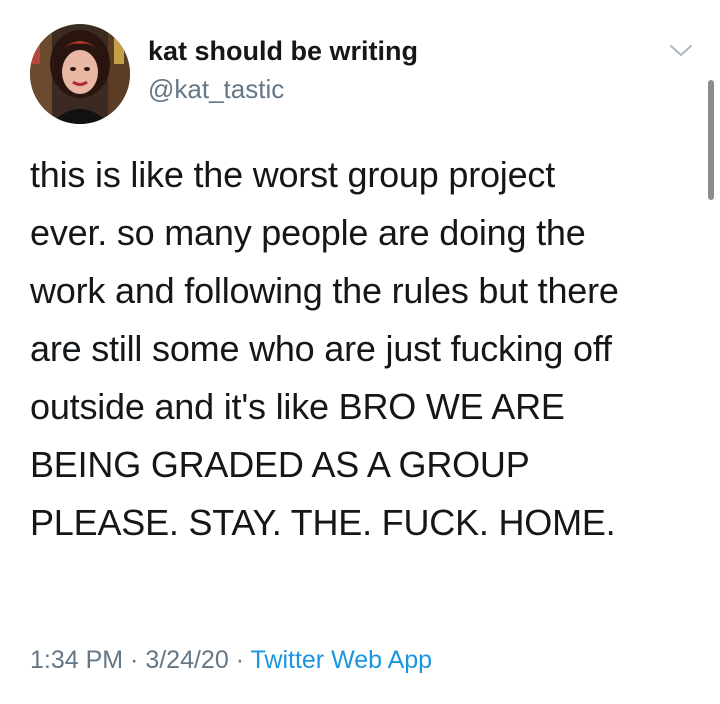 Image resolution: width=720 pixels, height=704 pixels. I want to click on tweet-text-line: work and following the rules but there, so click(324, 290).